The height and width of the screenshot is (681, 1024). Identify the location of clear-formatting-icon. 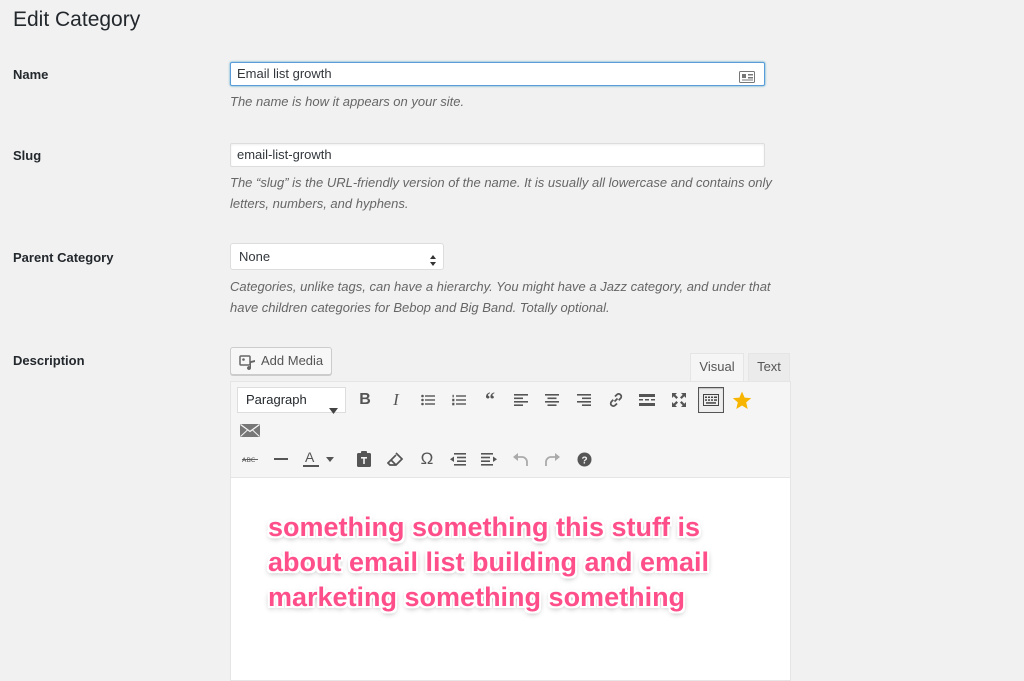
(395, 459).